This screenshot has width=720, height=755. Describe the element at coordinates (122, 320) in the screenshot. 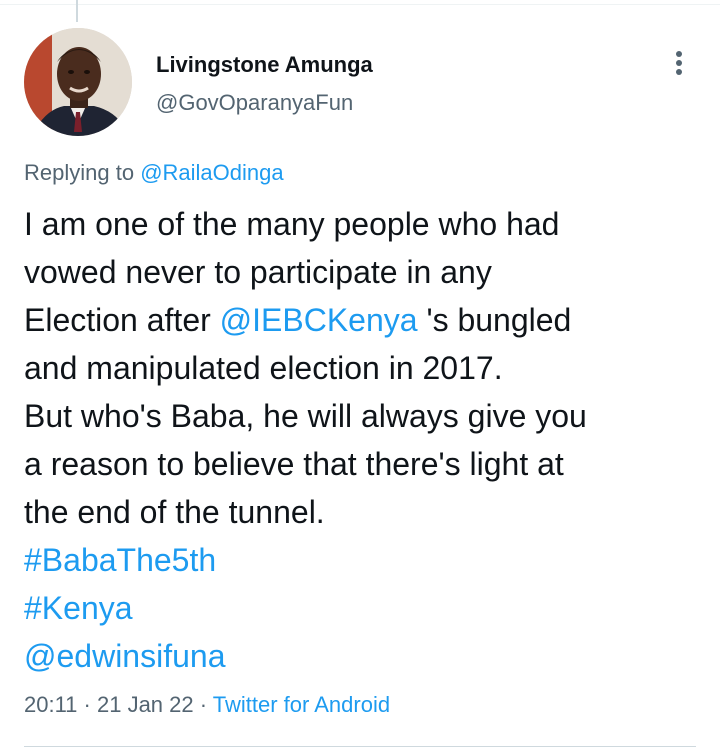

I see `tweet-text-segment: Election after` at that location.